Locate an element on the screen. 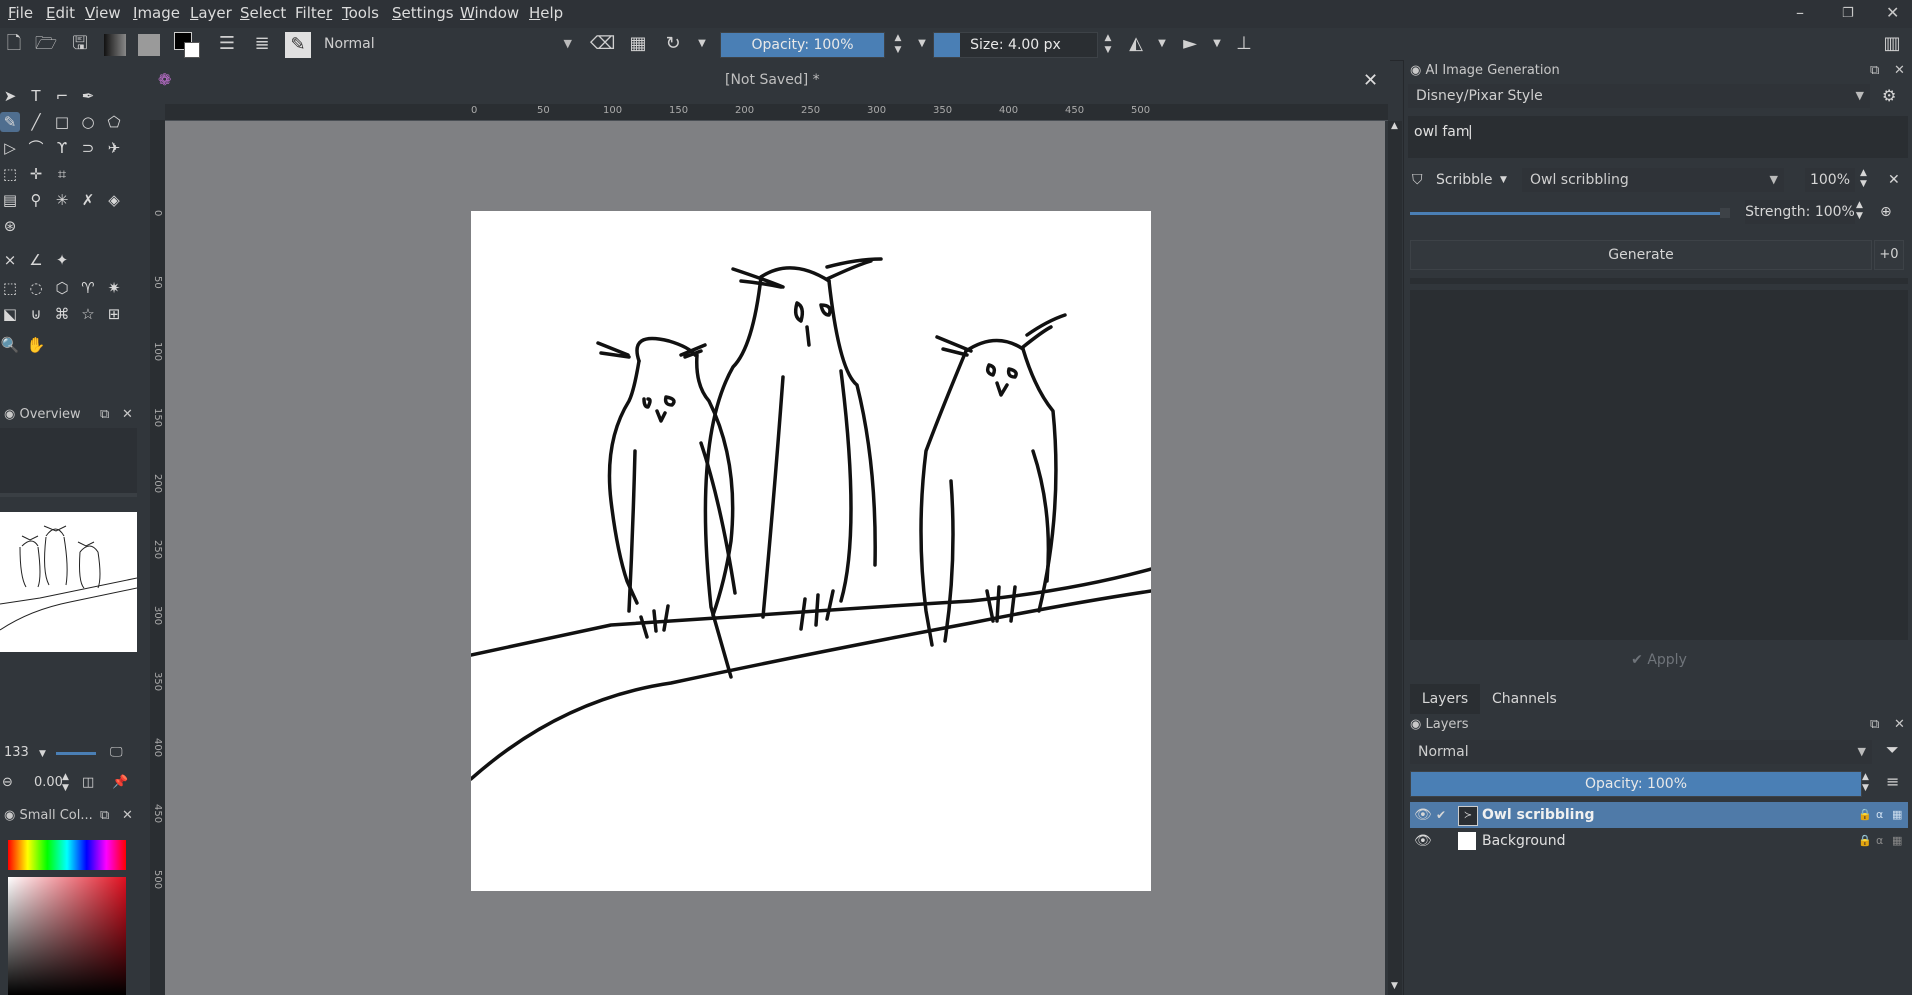 The height and width of the screenshot is (995, 1912). ellipse-select-icon: ◌ is located at coordinates (36, 288).